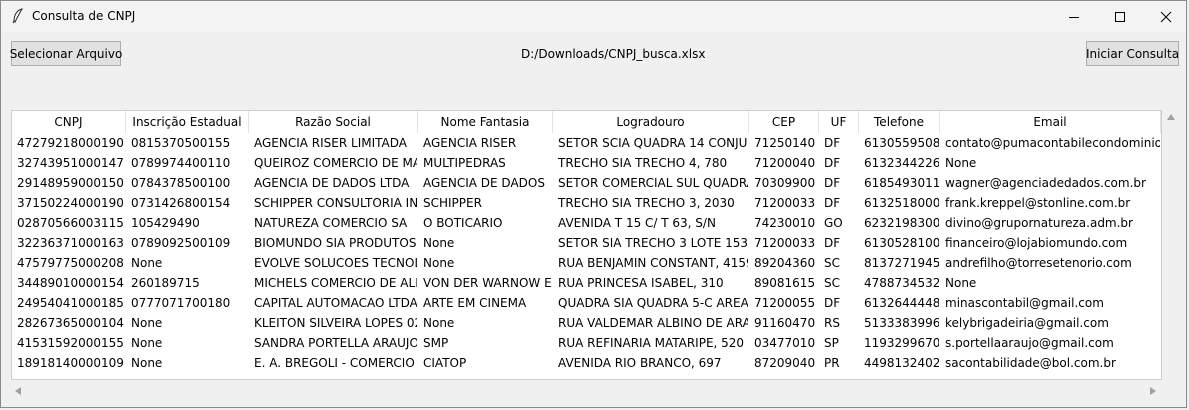 The width and height of the screenshot is (1189, 410). Describe the element at coordinates (70, 343) in the screenshot. I see `cell-cnpj: 41531592000155` at that location.